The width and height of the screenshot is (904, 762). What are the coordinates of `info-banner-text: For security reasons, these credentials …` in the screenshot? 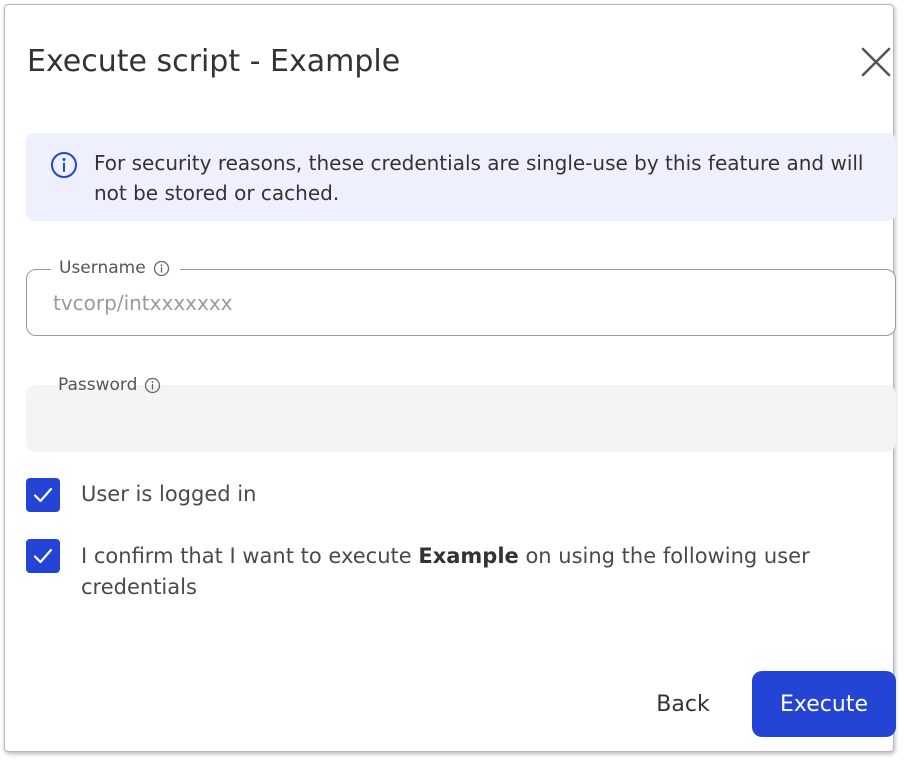 It's located at (479, 178).